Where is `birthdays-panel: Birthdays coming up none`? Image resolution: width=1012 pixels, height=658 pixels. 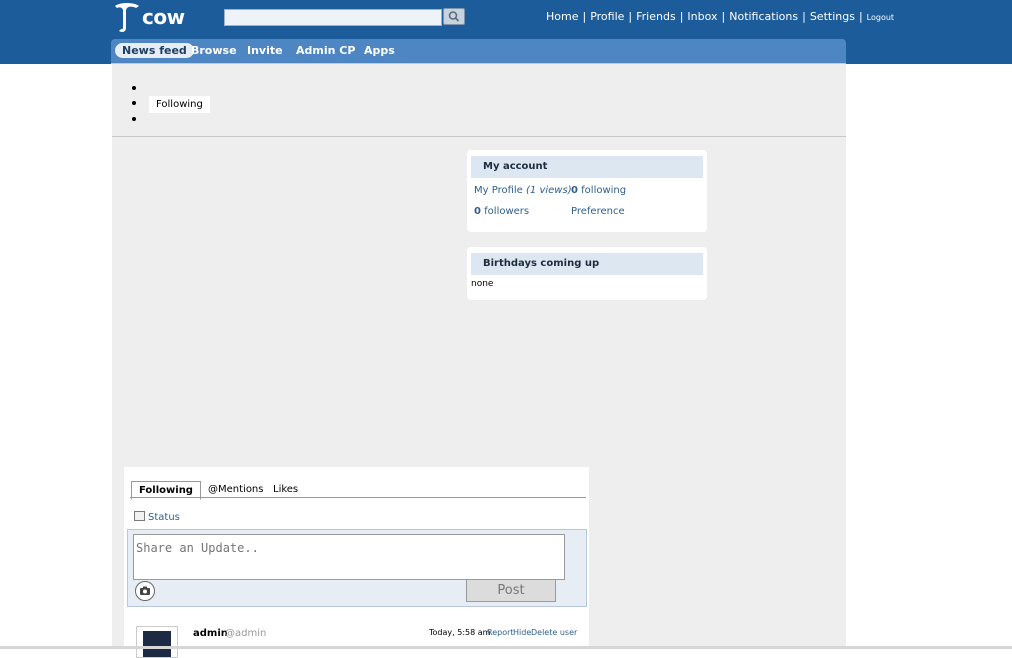 birthdays-panel: Birthdays coming up none is located at coordinates (587, 273).